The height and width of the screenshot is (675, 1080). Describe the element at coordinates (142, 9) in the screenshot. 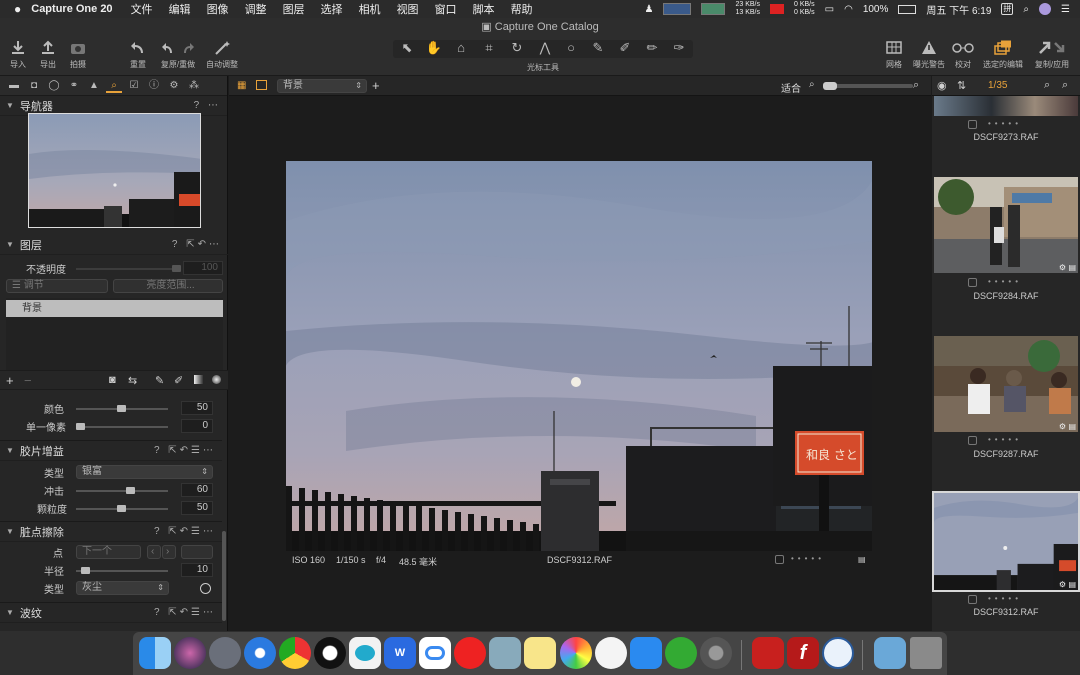

I see `menu-file: 文件` at that location.